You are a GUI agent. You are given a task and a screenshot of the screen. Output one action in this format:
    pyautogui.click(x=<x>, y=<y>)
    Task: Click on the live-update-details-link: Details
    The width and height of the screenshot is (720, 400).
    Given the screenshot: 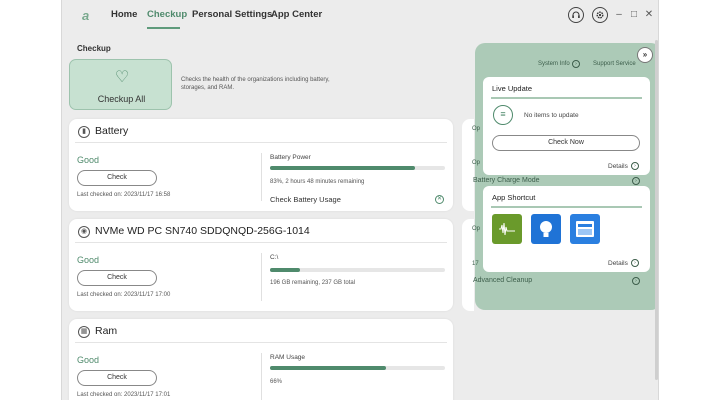 What is the action you would take?
    pyautogui.click(x=618, y=166)
    